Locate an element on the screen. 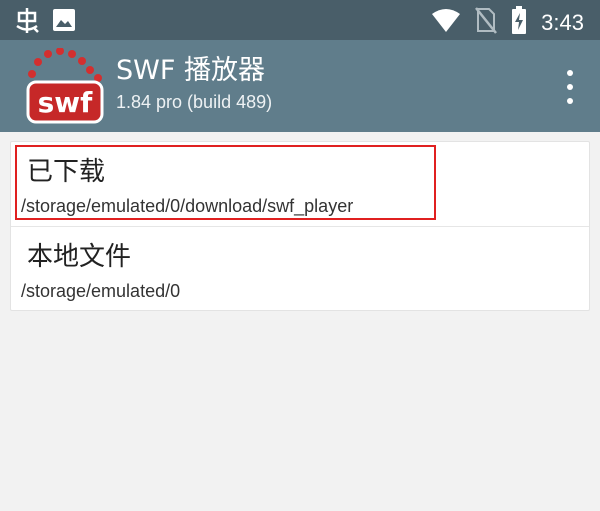 The height and width of the screenshot is (511, 600). app-title: SWF 播放器 is located at coordinates (190, 70).